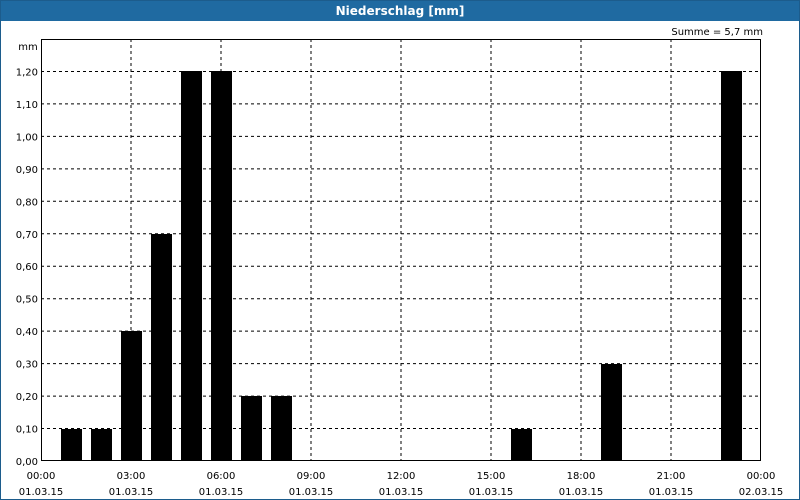 The height and width of the screenshot is (500, 800). What do you see at coordinates (491, 476) in the screenshot?
I see `x-tick-time: 15:00` at bounding box center [491, 476].